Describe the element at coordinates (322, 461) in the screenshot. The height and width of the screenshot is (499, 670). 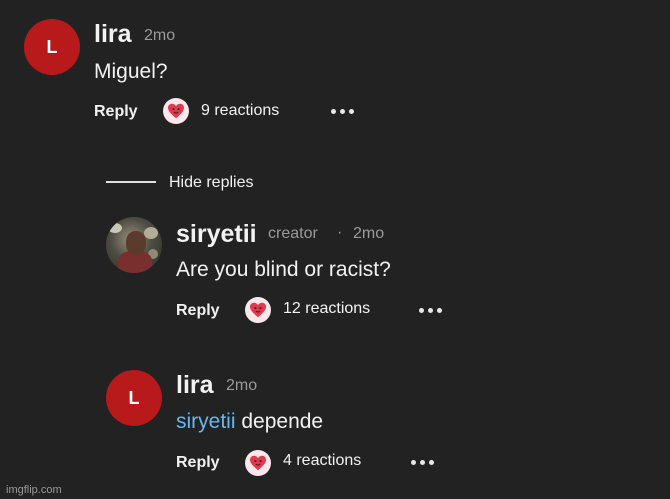
I see `reactions-count: 4 reactions` at that location.